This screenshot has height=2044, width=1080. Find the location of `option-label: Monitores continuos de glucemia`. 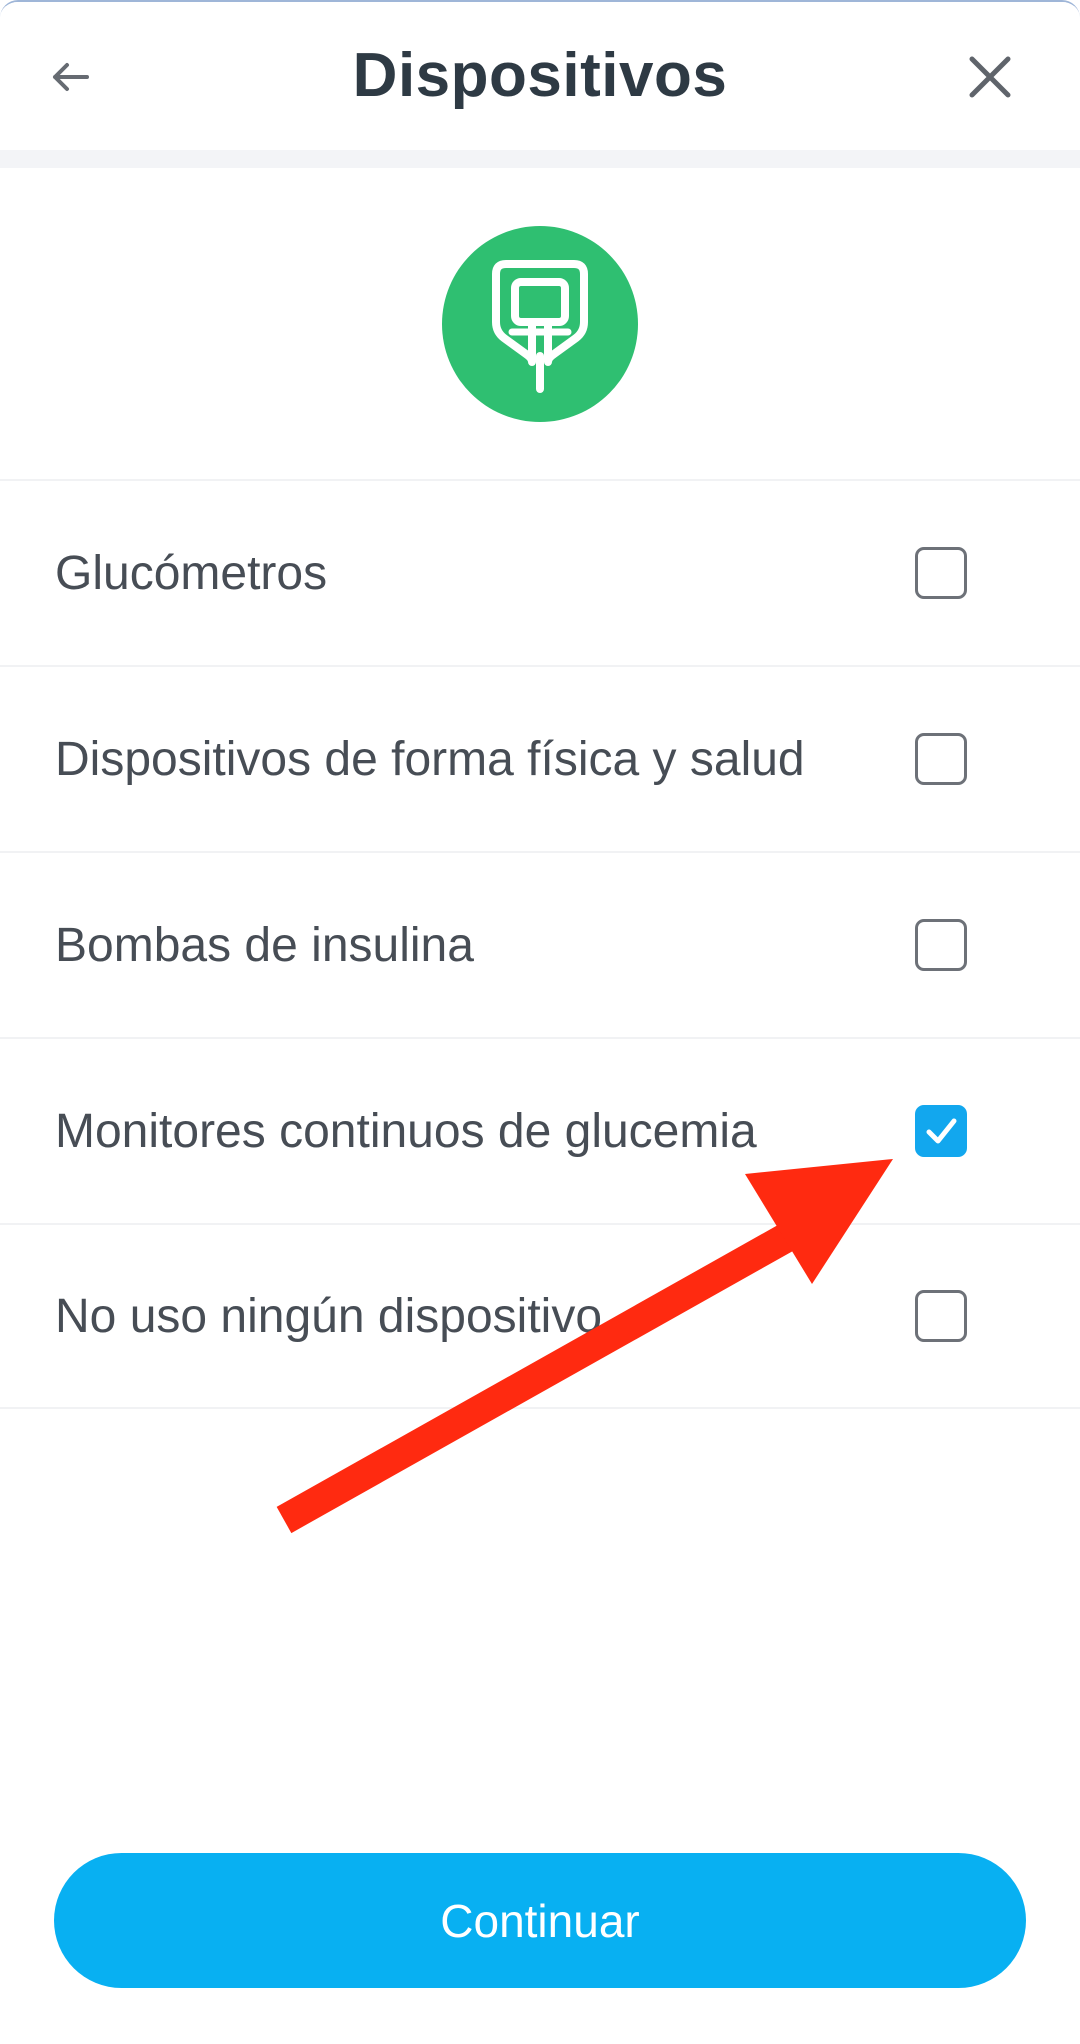

option-label: Monitores continuos de glucemia is located at coordinates (406, 1131).